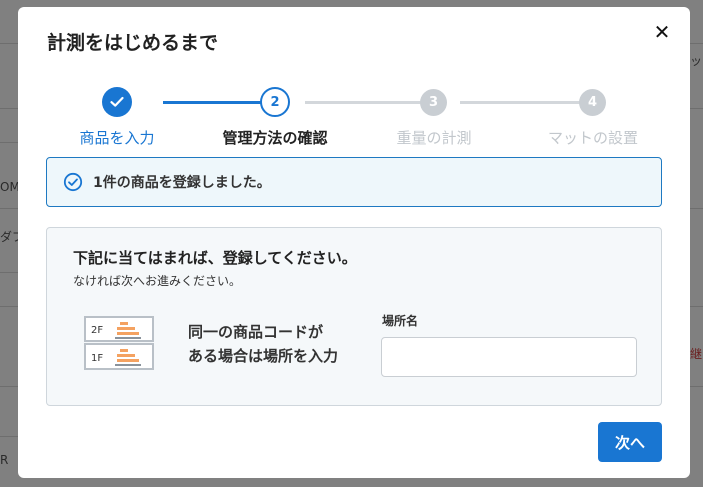 This screenshot has width=703, height=487. What do you see at coordinates (97, 358) in the screenshot?
I see `shelf-label-1f: 1F` at bounding box center [97, 358].